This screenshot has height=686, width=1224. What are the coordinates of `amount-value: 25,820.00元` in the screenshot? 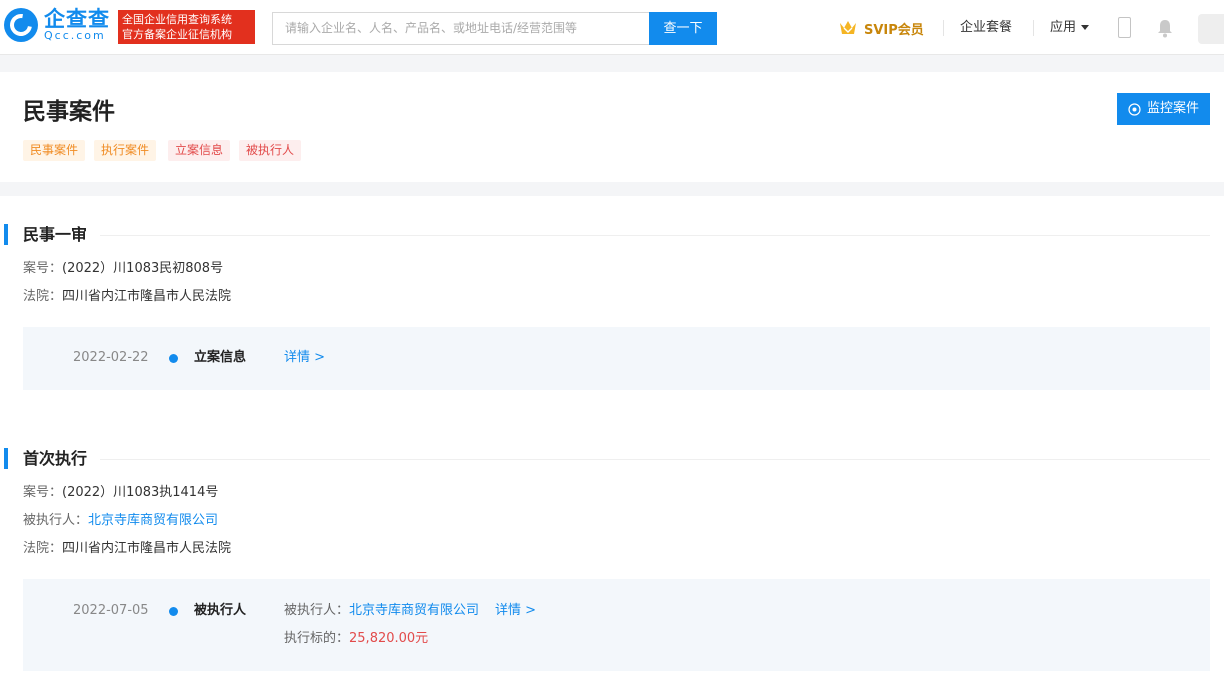 It's located at (389, 638).